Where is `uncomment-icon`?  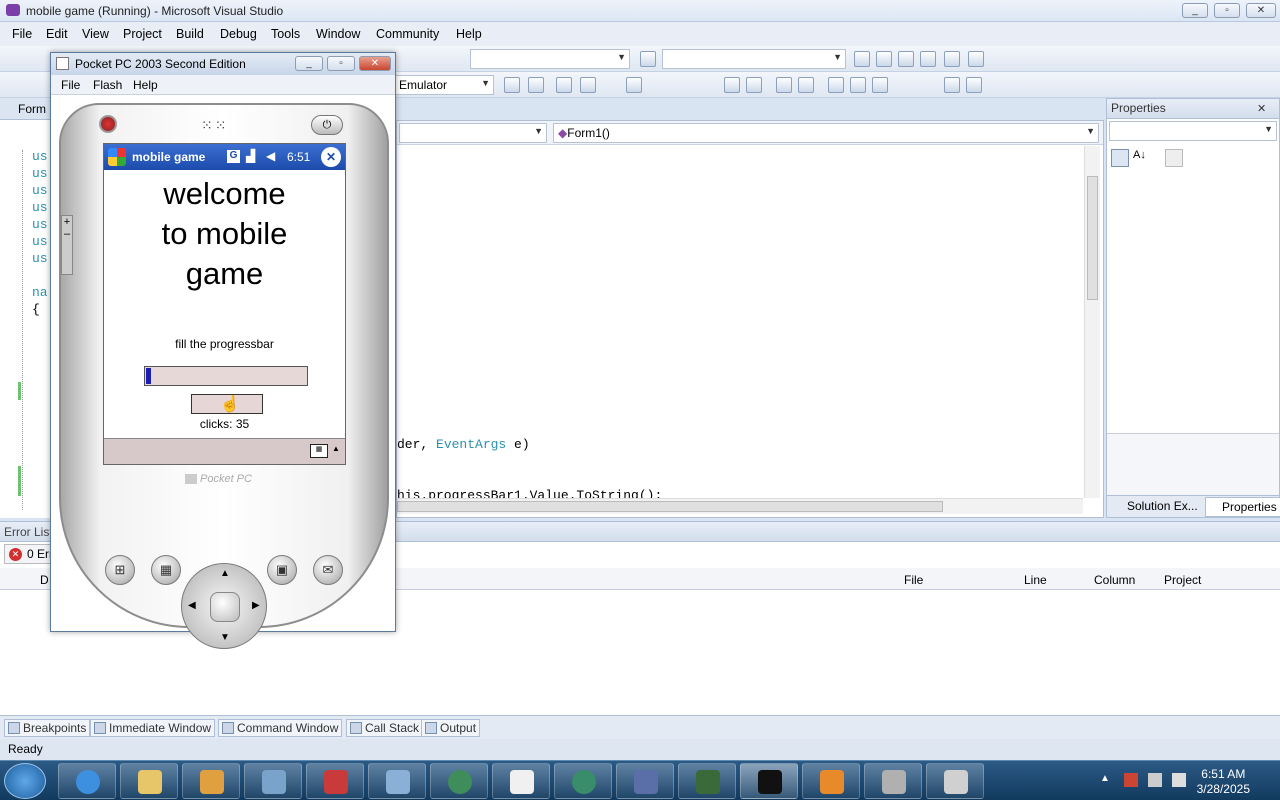
uncomment-icon is located at coordinates (806, 85).